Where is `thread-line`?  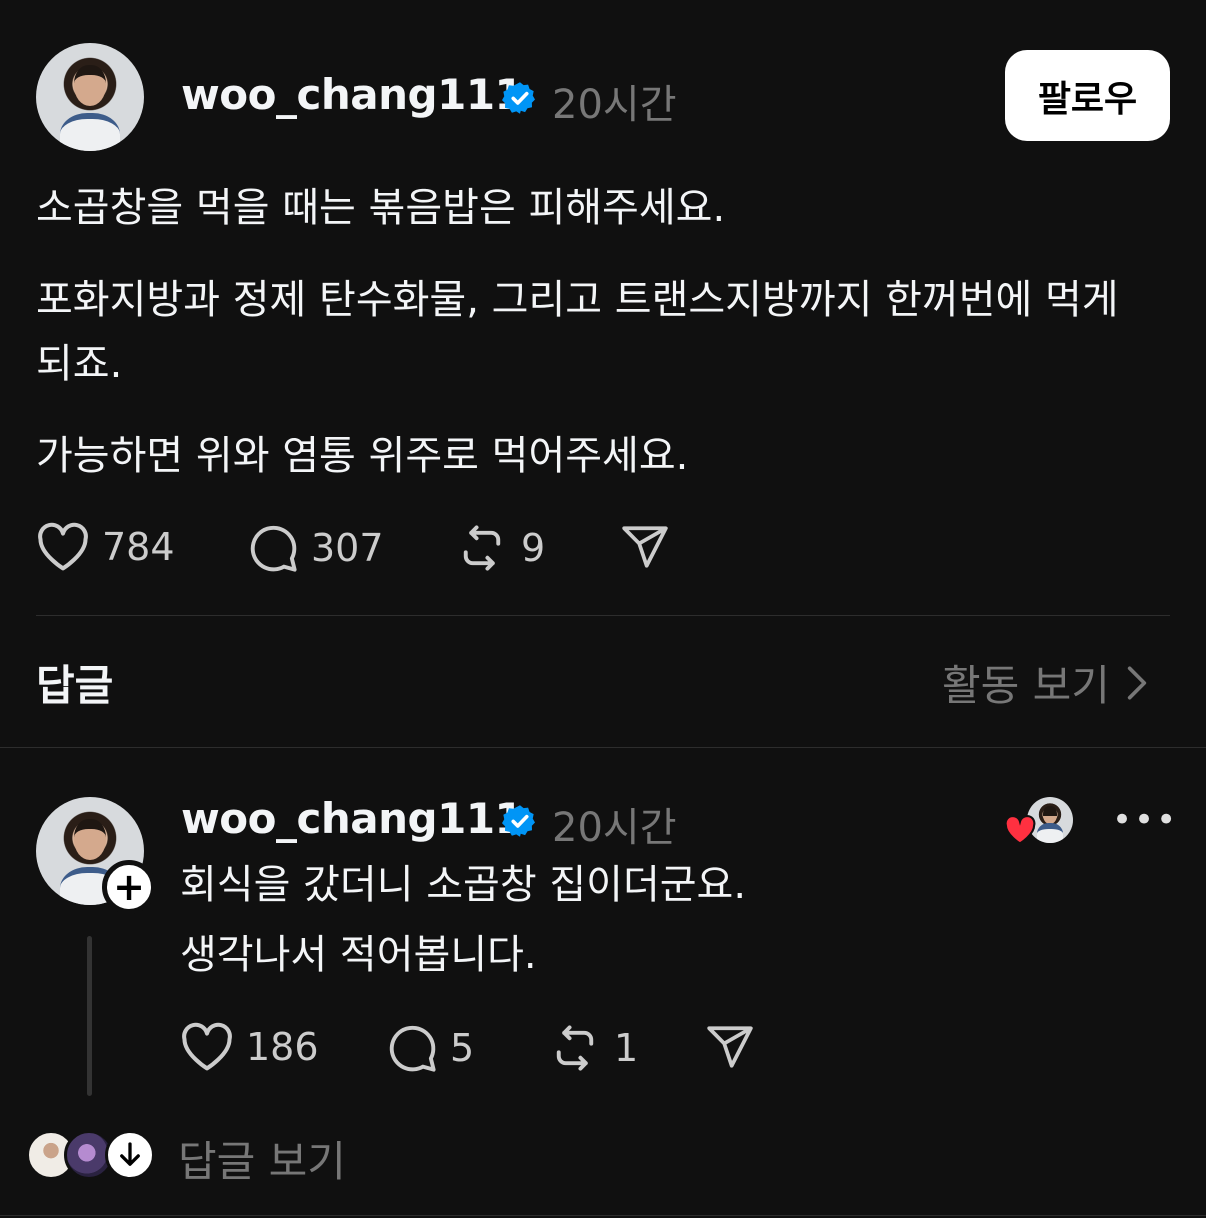
thread-line is located at coordinates (89, 1016).